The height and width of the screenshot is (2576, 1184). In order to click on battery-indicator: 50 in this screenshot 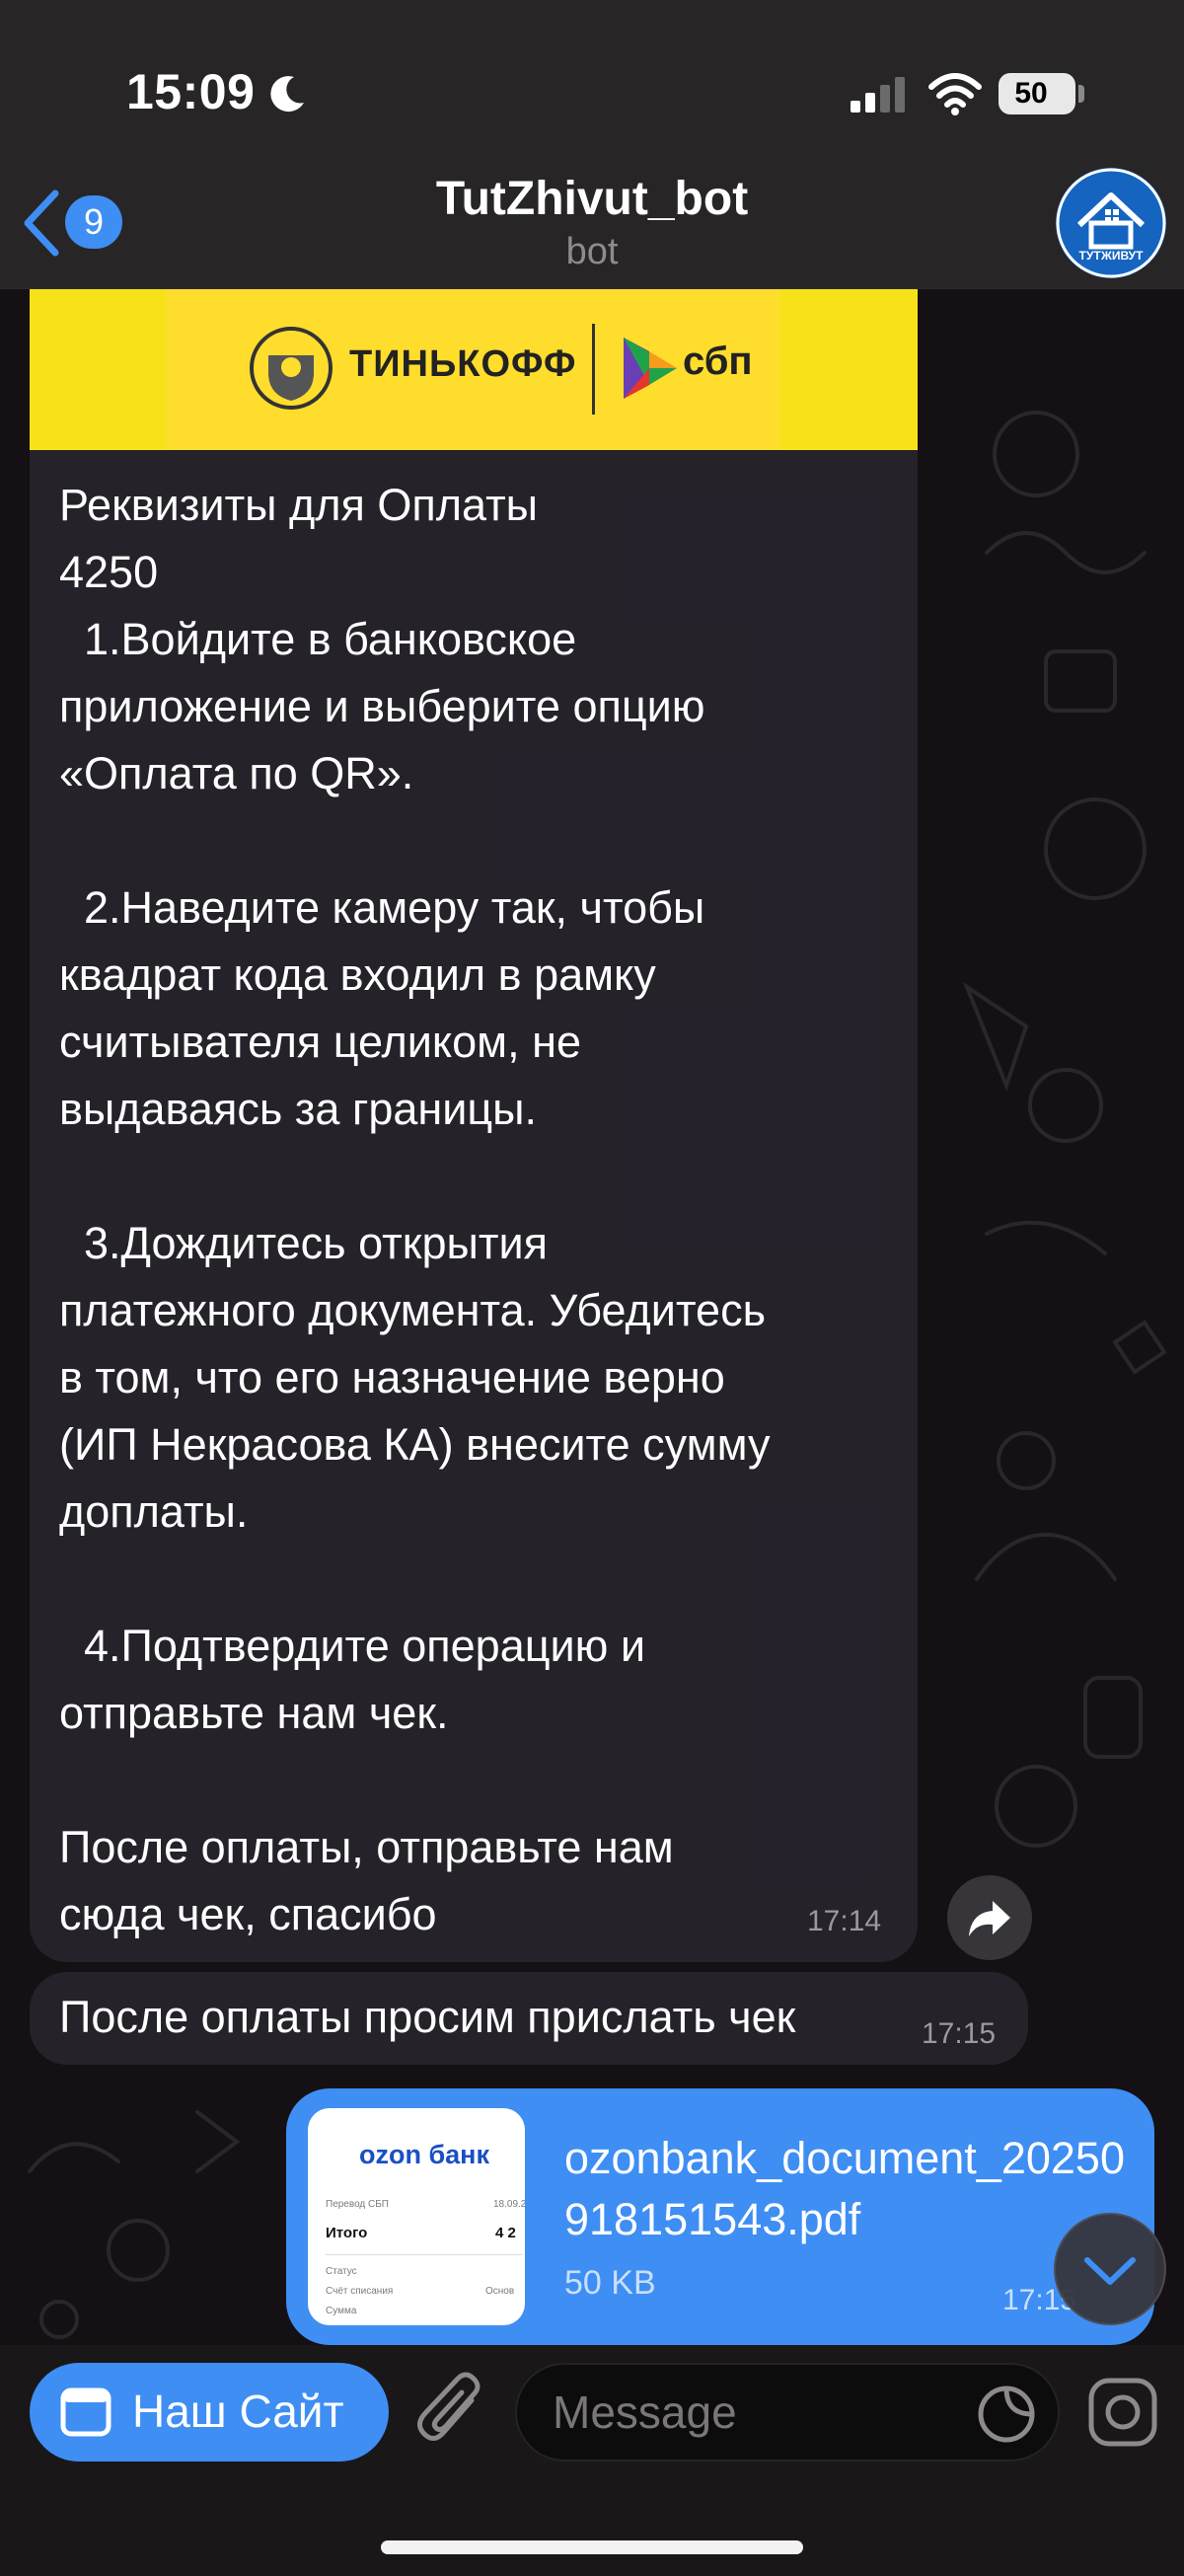, I will do `click(1037, 94)`.